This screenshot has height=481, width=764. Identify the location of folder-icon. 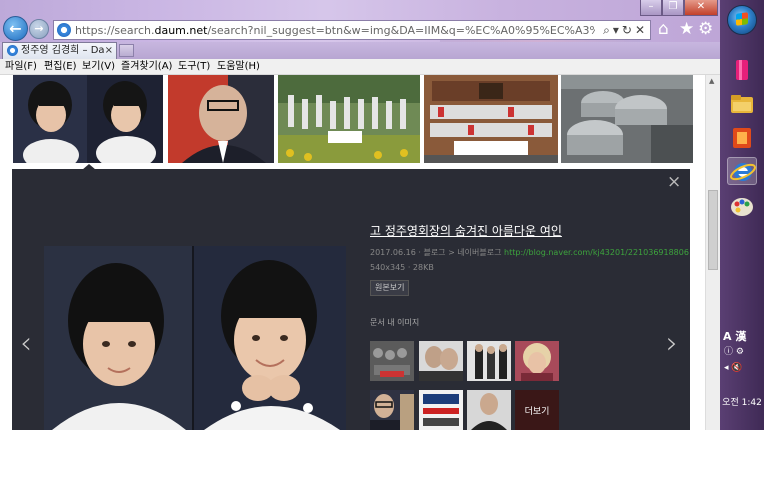
(742, 104).